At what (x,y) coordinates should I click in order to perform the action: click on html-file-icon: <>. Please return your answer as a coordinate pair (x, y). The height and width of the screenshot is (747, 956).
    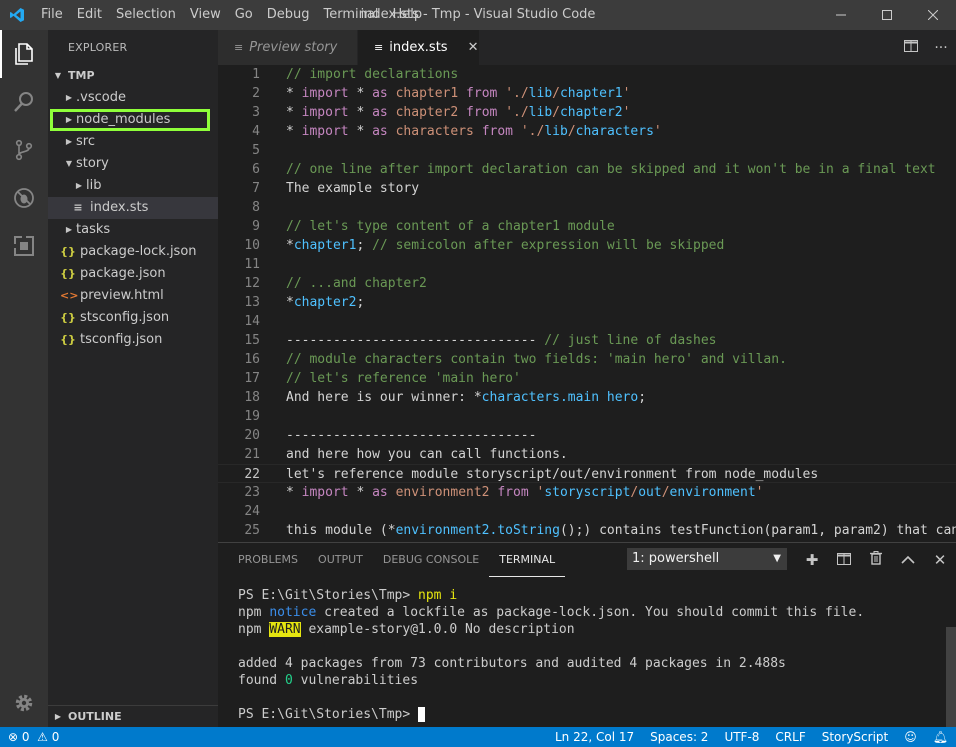
    Looking at the image, I should click on (69, 295).